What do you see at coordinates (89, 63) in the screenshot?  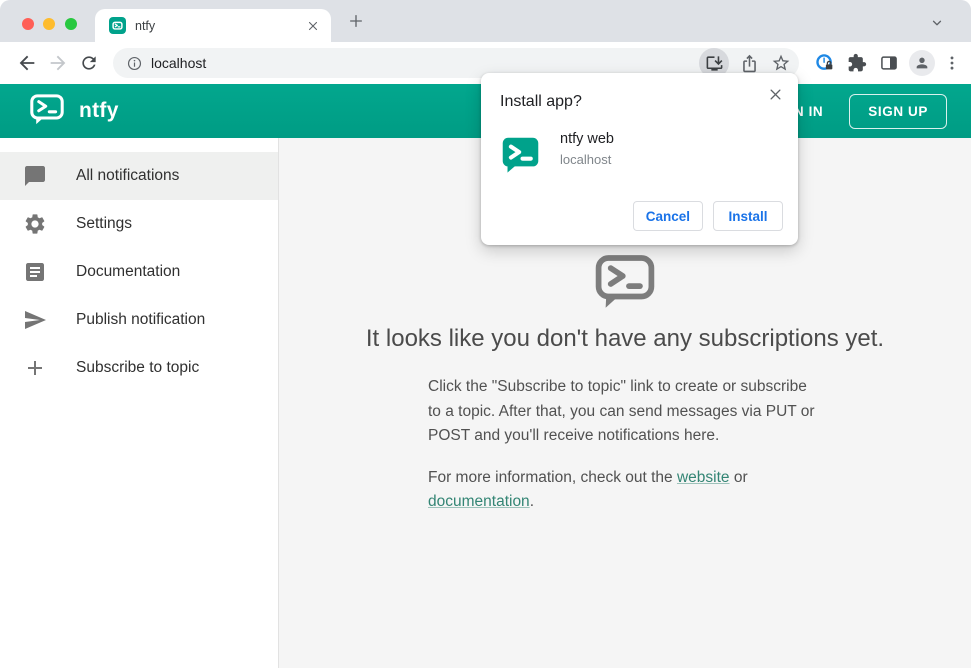 I see `reload-icon` at bounding box center [89, 63].